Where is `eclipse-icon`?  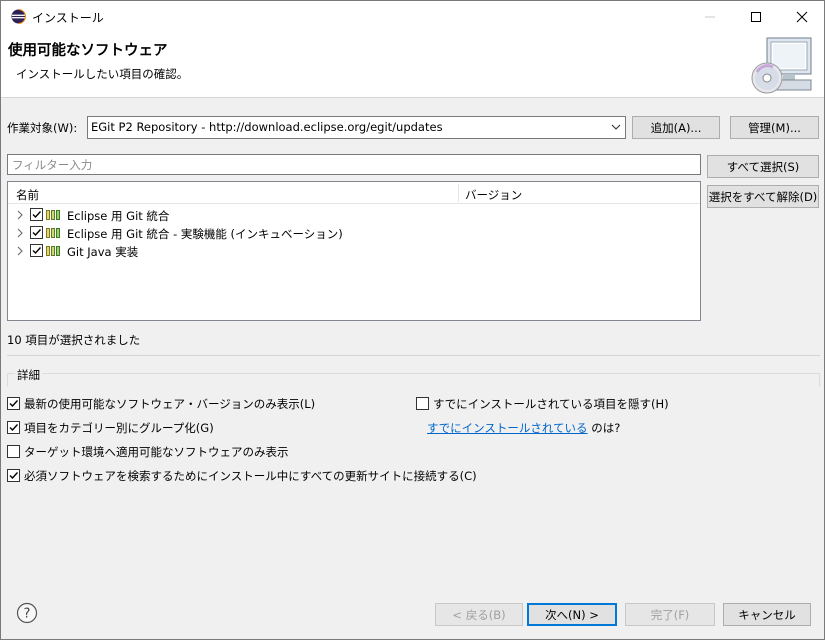
eclipse-icon is located at coordinates (18, 16).